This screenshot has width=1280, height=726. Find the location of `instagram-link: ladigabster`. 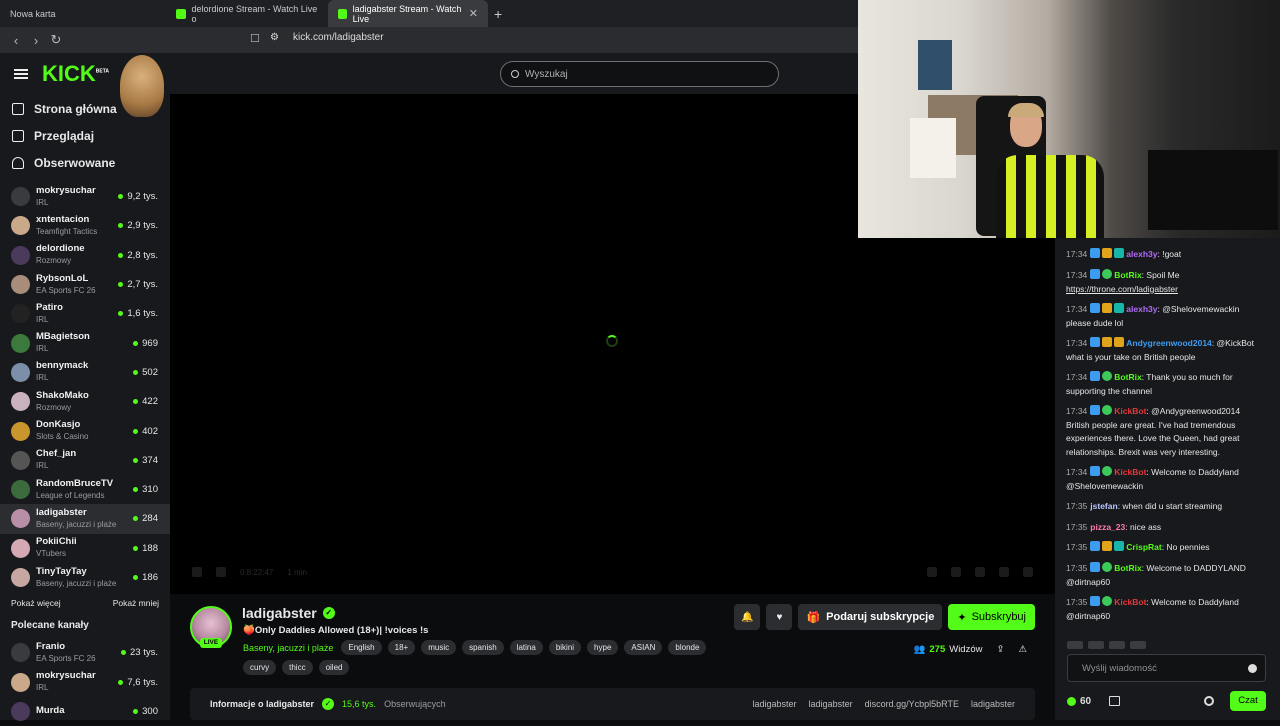

instagram-link: ladigabster is located at coordinates (831, 704).